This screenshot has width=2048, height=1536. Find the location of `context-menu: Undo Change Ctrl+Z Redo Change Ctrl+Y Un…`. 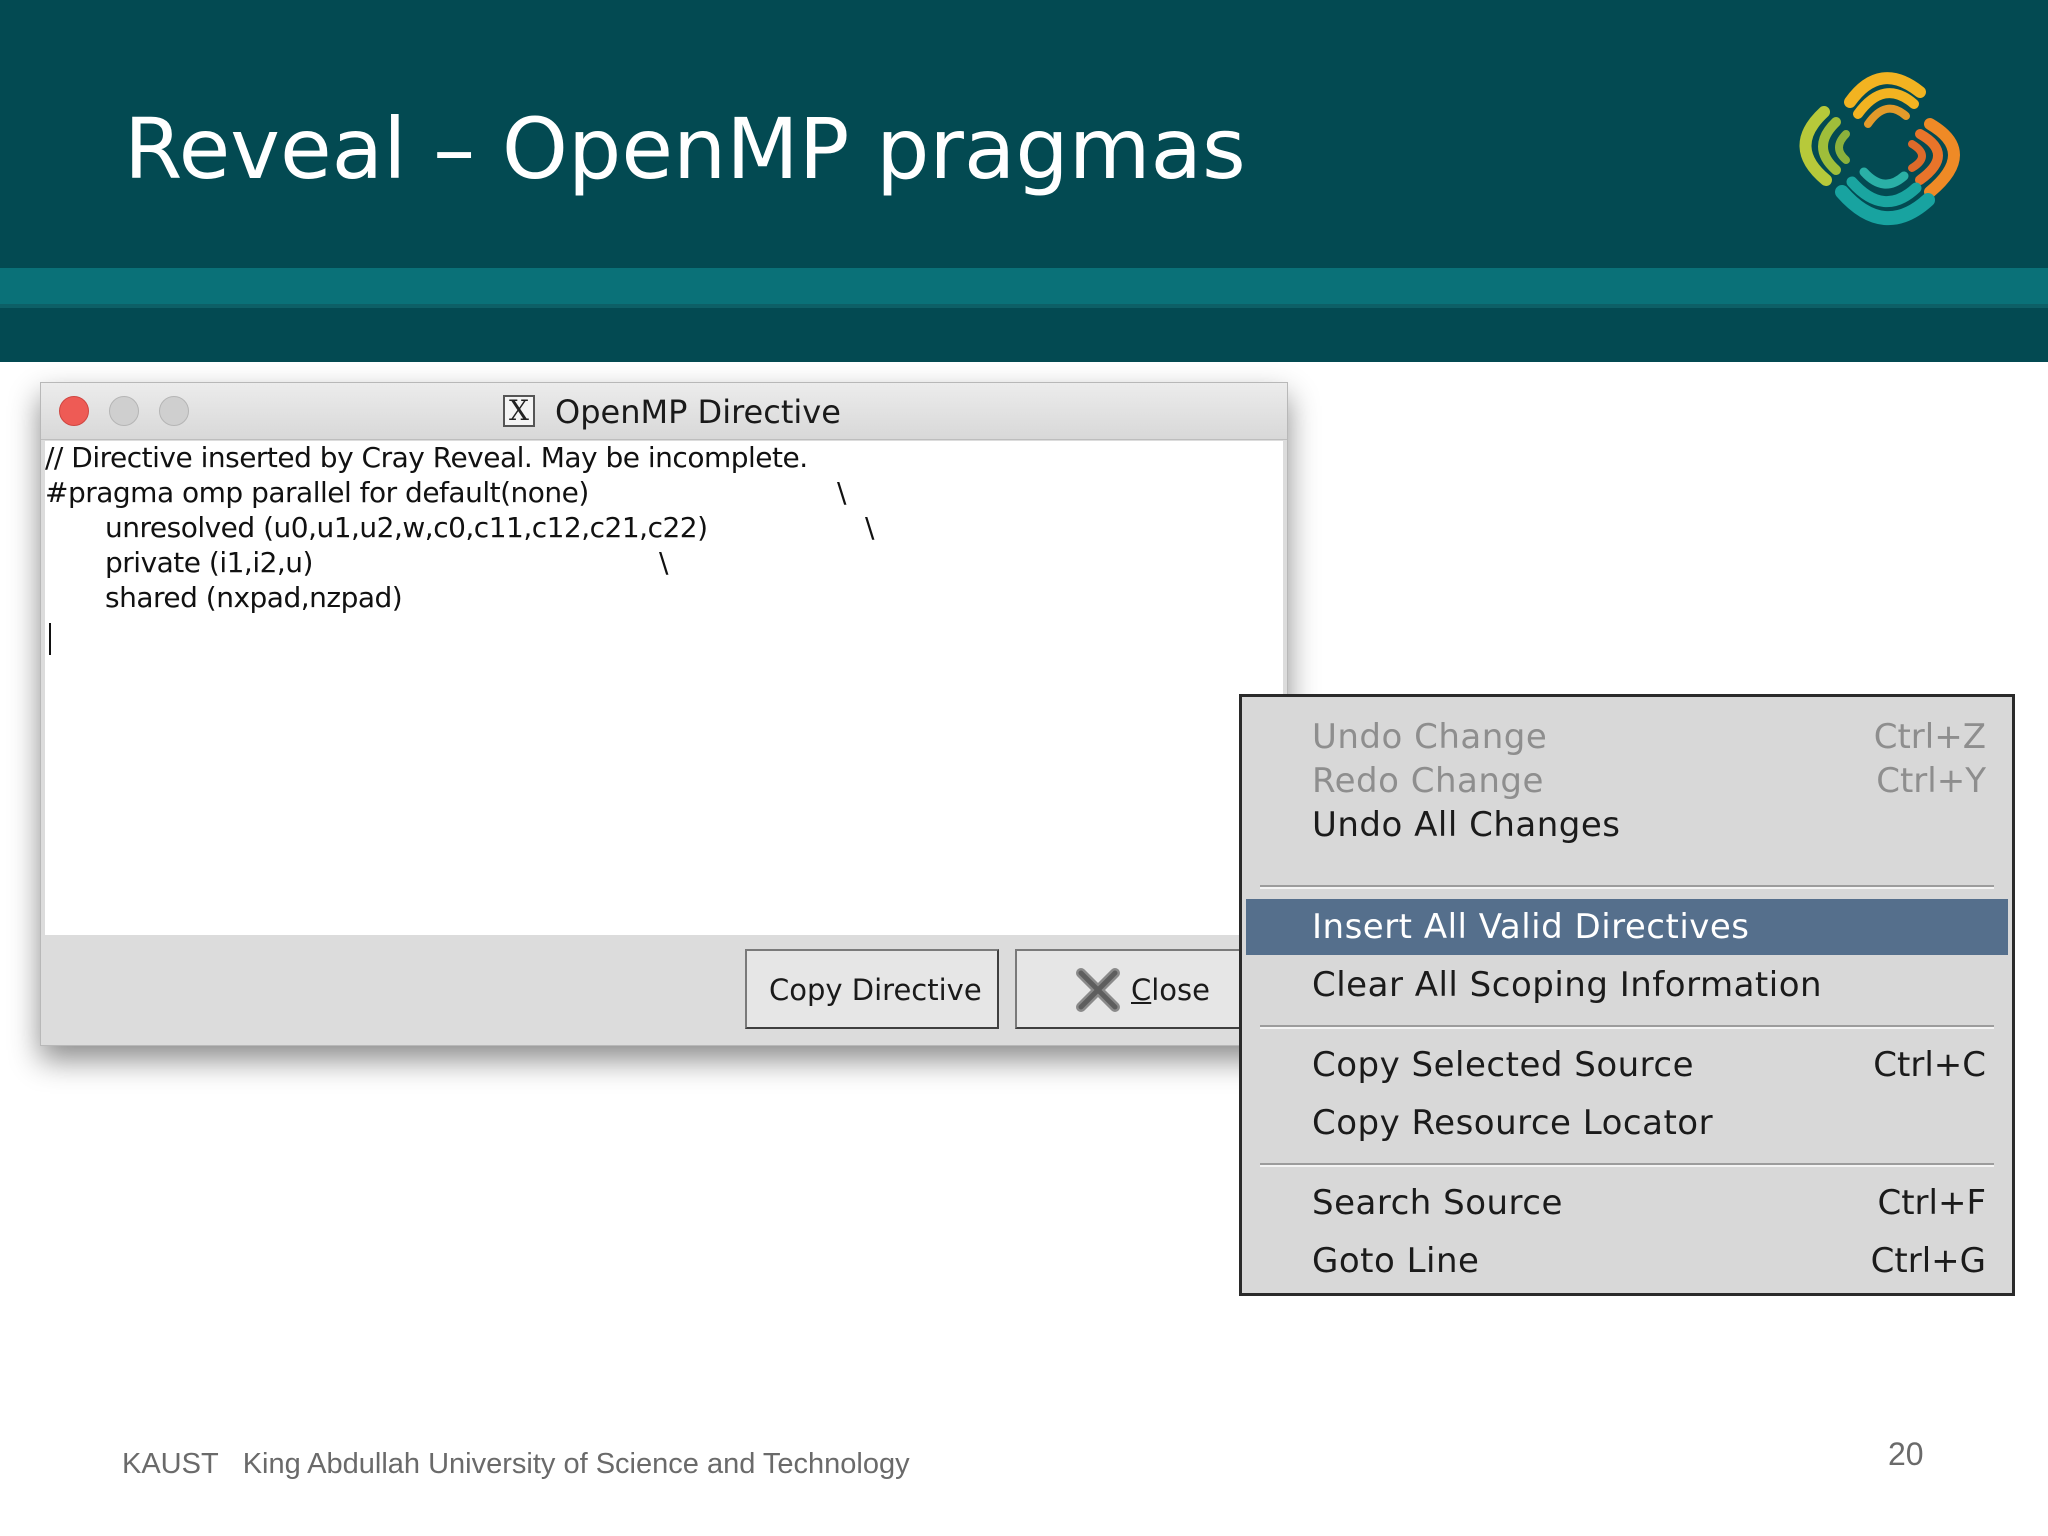

context-menu: Undo Change Ctrl+Z Redo Change Ctrl+Y Un… is located at coordinates (1627, 995).